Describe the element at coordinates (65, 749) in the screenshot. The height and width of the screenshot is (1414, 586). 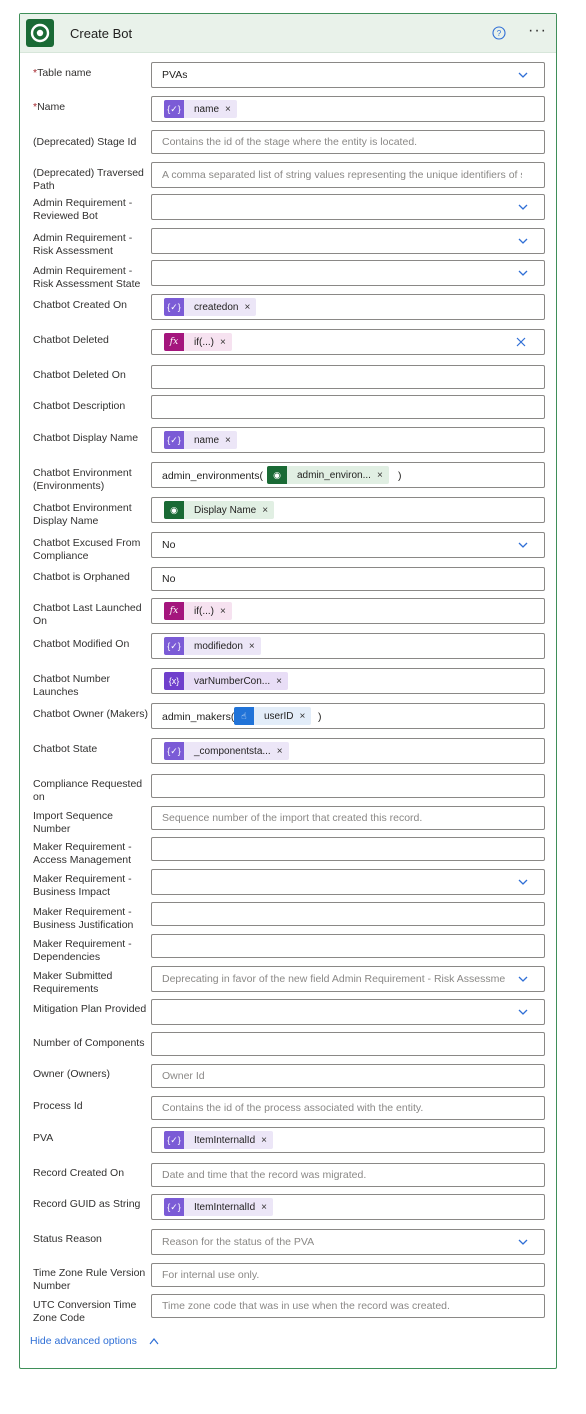
I see `label-state: Chatbot State` at that location.